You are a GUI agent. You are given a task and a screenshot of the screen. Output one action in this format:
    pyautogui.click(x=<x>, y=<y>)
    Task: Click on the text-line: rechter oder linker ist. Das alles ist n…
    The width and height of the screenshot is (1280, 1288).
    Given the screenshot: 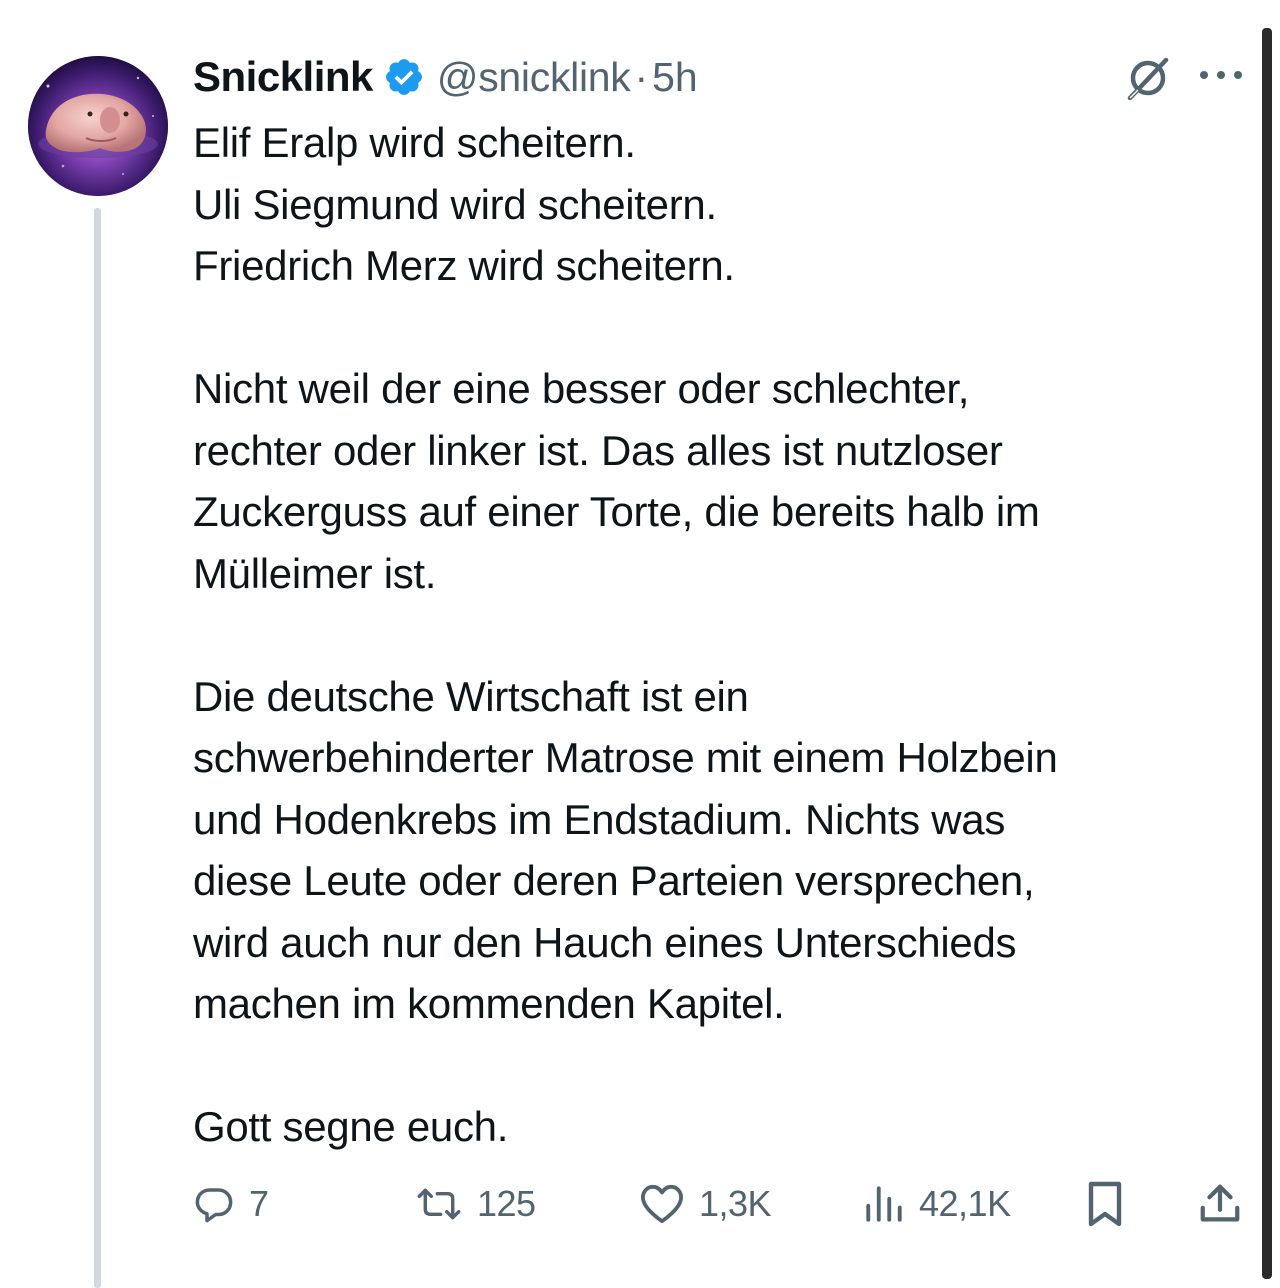 What is the action you would take?
    pyautogui.click(x=598, y=450)
    